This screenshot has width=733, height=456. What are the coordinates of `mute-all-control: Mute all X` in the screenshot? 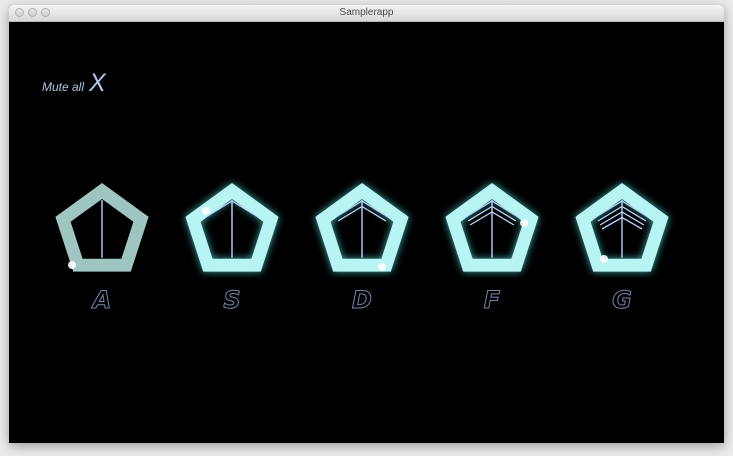 It's located at (74, 81).